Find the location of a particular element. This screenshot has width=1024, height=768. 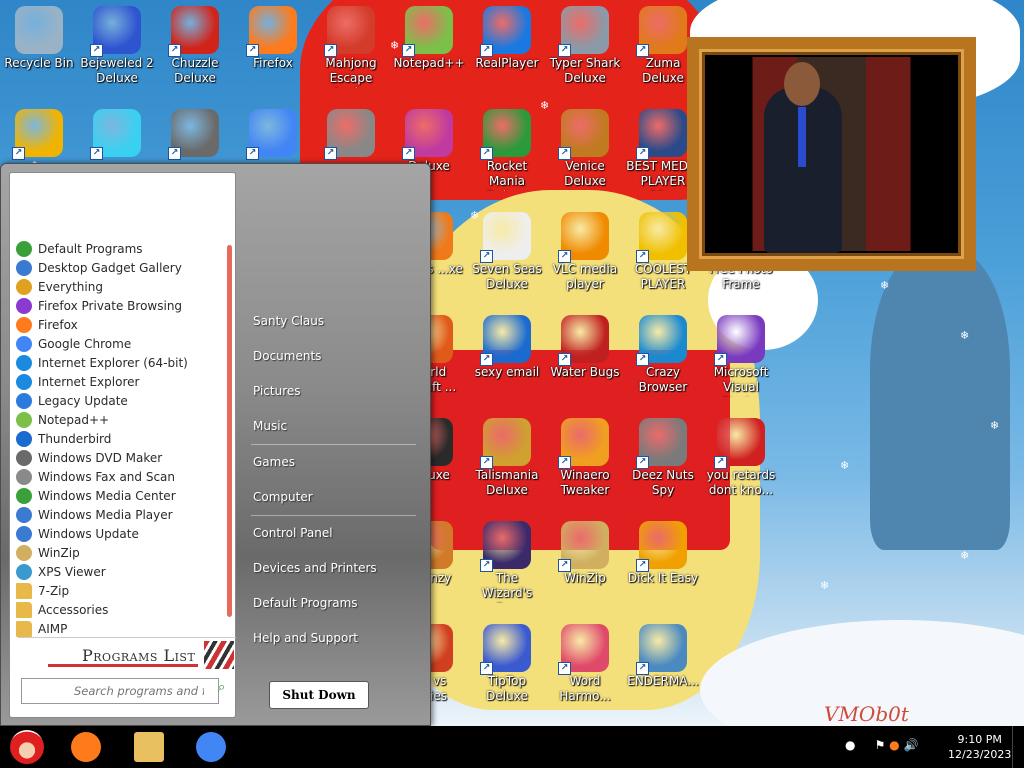

desktop-icon: ↗ Dick It Easy is located at coordinates (663, 565).